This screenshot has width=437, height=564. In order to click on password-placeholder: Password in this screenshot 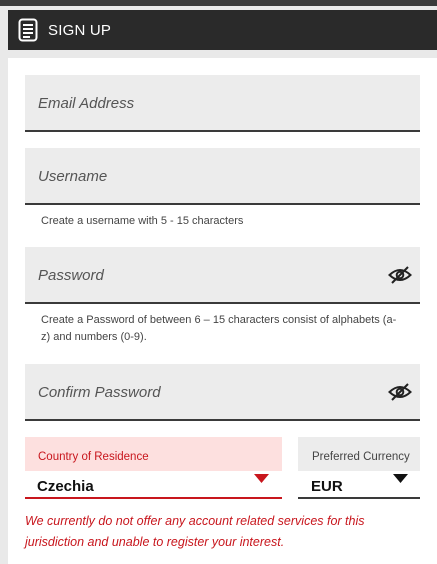, I will do `click(71, 275)`.